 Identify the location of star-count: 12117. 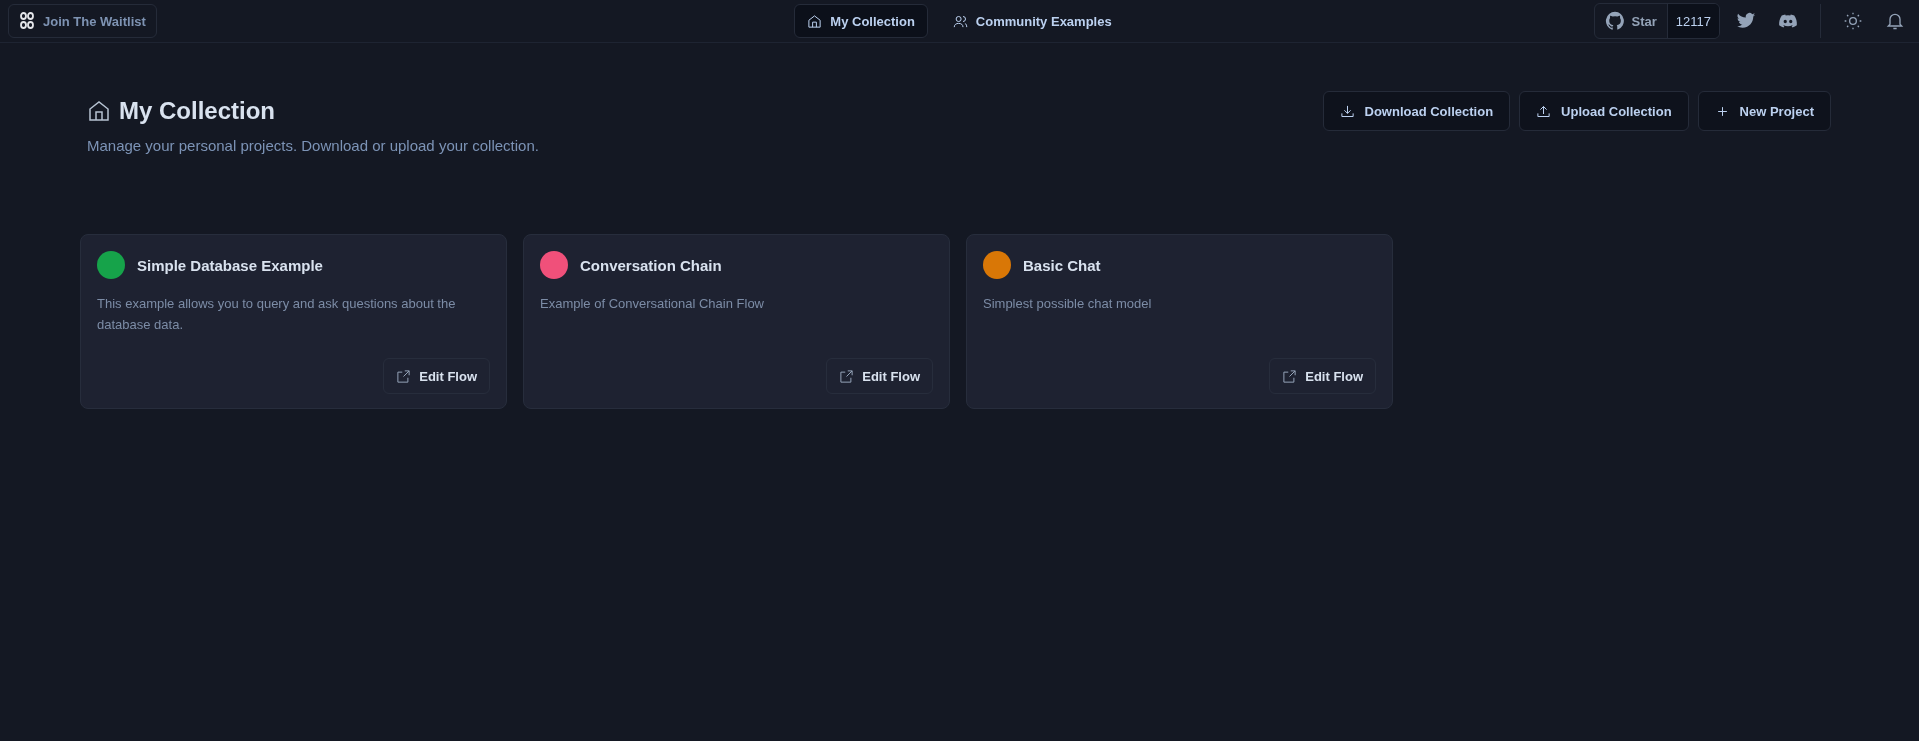
(1693, 21).